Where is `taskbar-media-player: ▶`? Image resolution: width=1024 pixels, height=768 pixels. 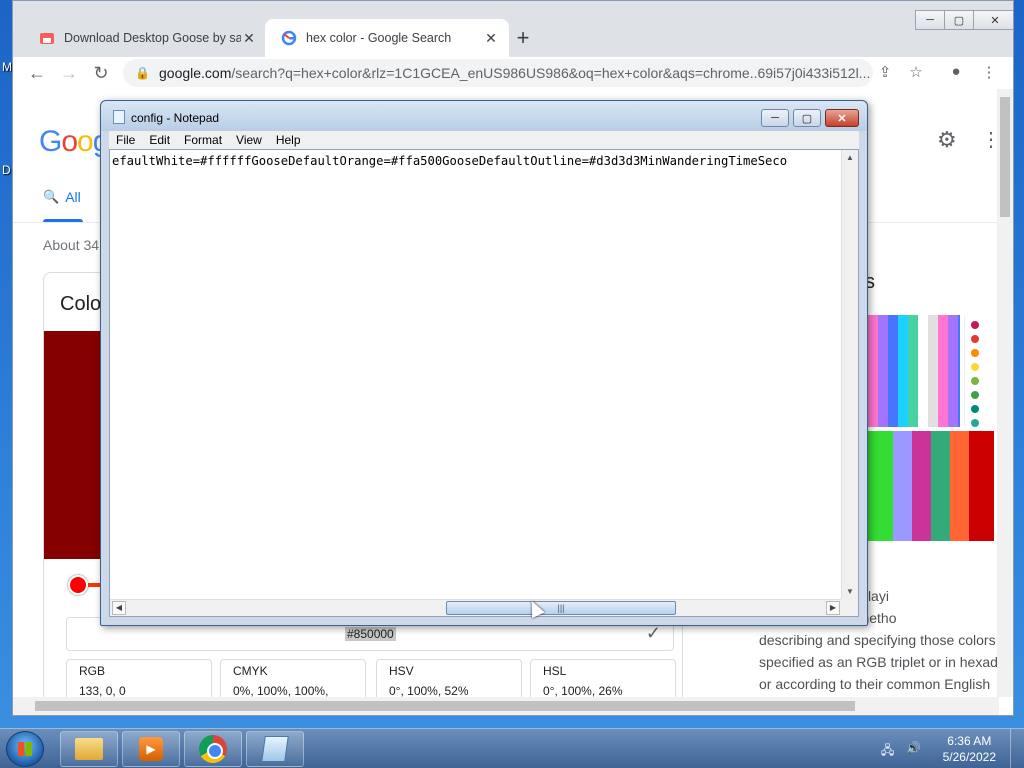 taskbar-media-player: ▶ is located at coordinates (151, 749).